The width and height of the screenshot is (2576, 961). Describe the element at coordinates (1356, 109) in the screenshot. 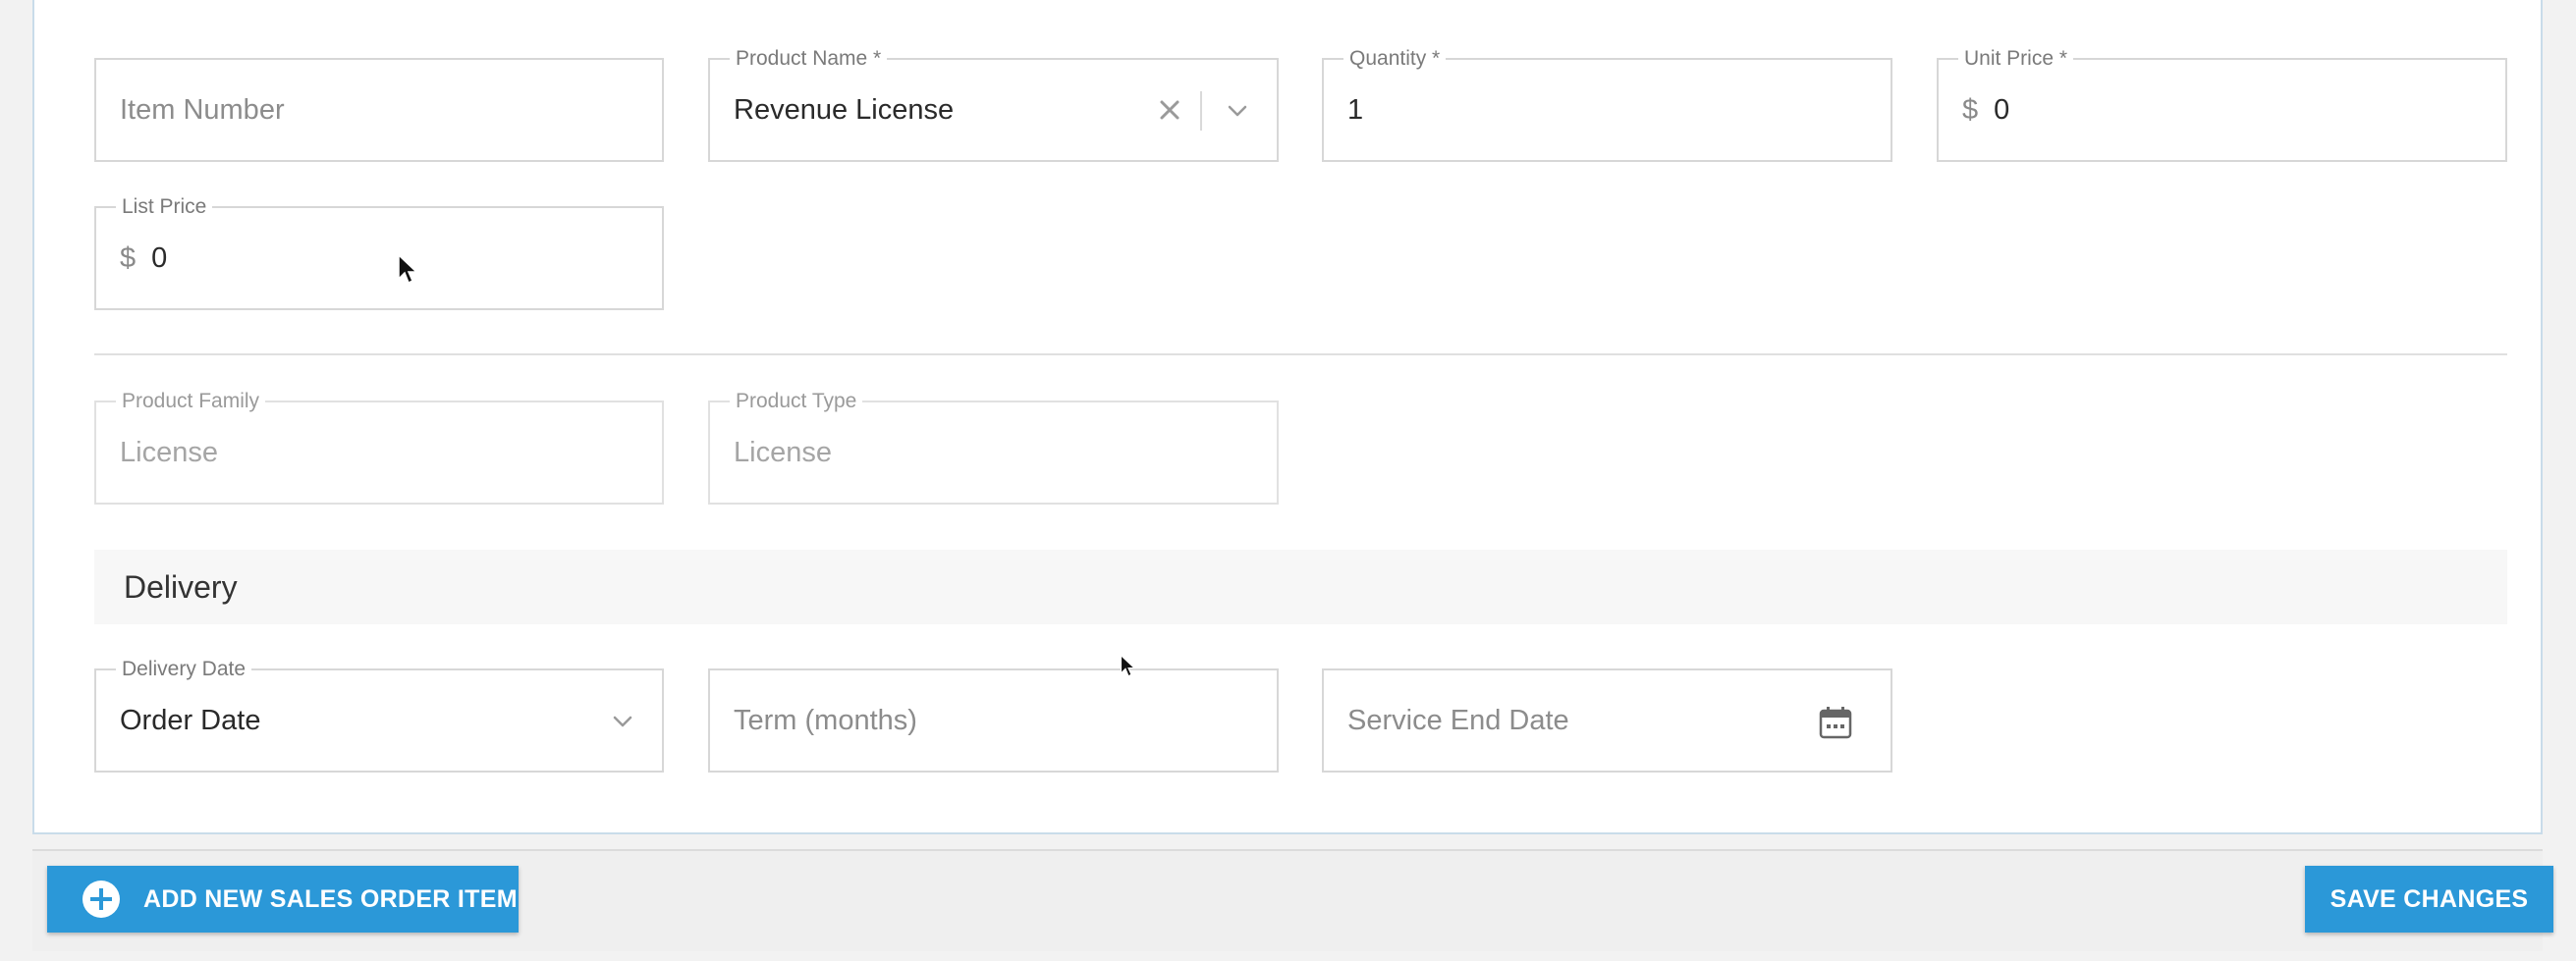

I see `quantity-value: 1` at that location.